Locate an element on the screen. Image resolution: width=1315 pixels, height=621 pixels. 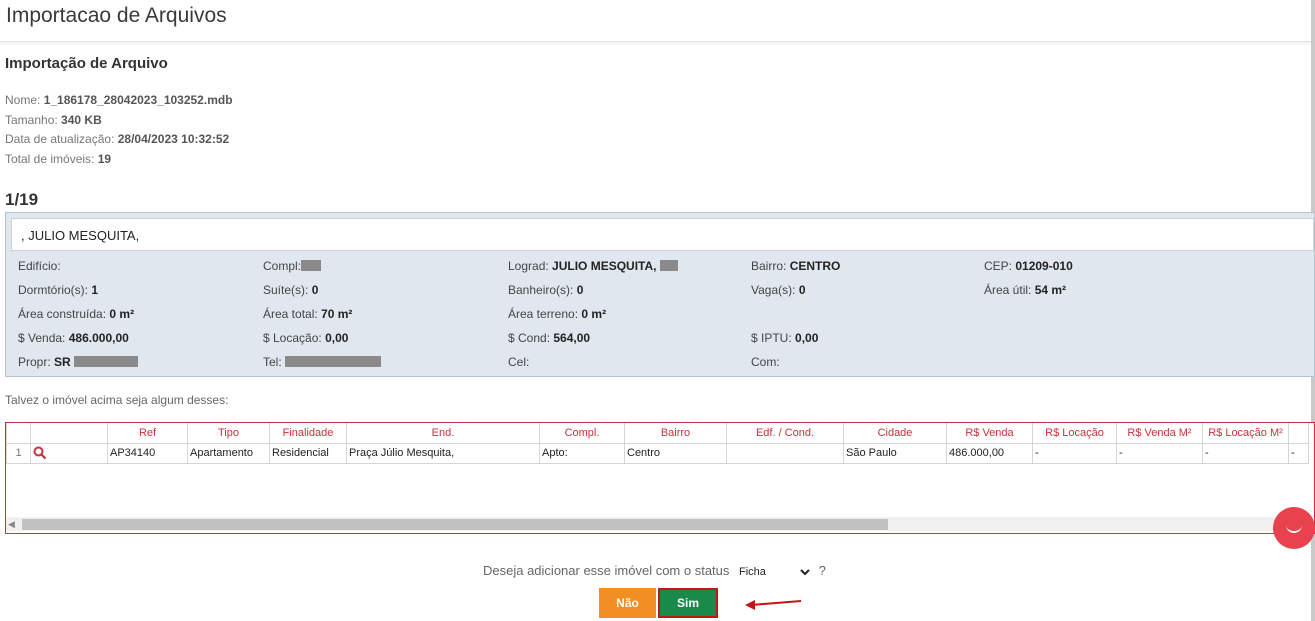
file-updated: 28/04/2023 10:32:52 is located at coordinates (173, 139).